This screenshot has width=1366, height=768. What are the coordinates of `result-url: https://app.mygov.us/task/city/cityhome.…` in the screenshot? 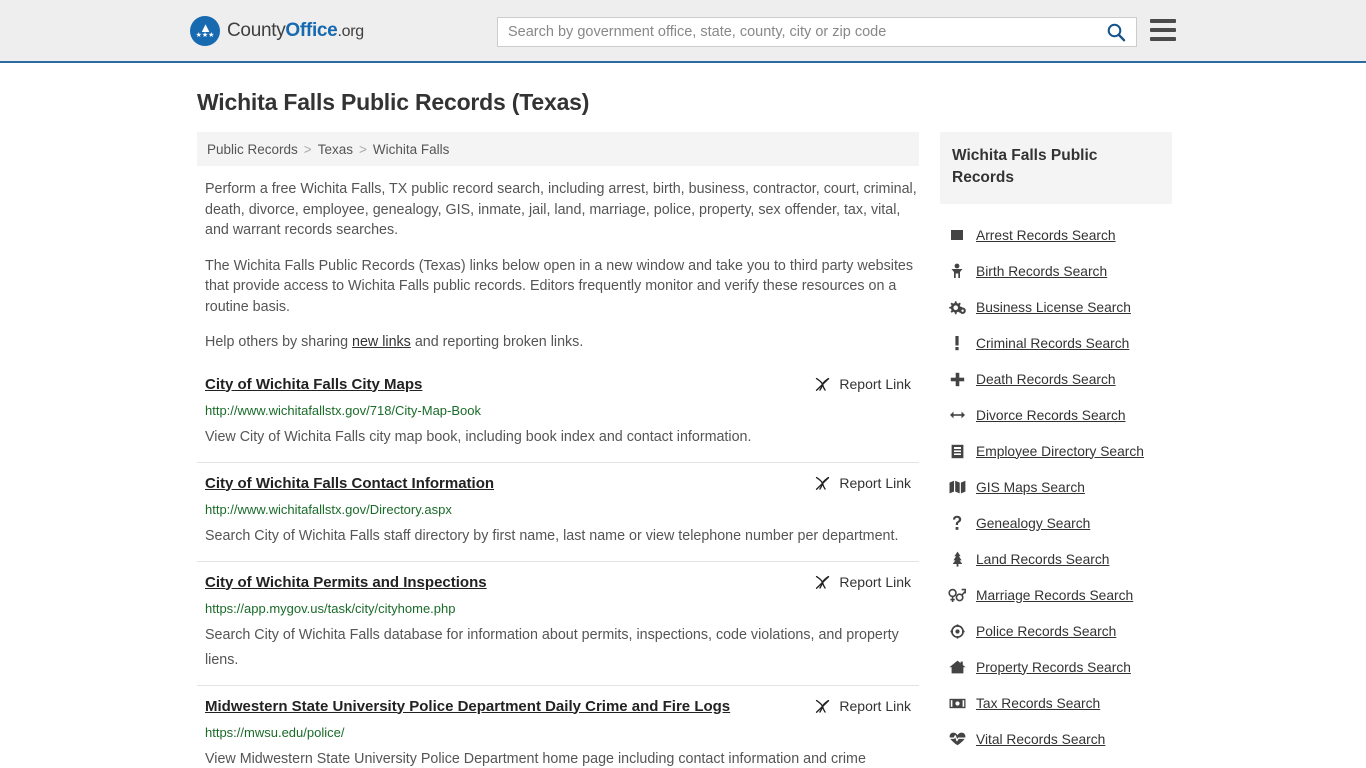 It's located at (562, 608).